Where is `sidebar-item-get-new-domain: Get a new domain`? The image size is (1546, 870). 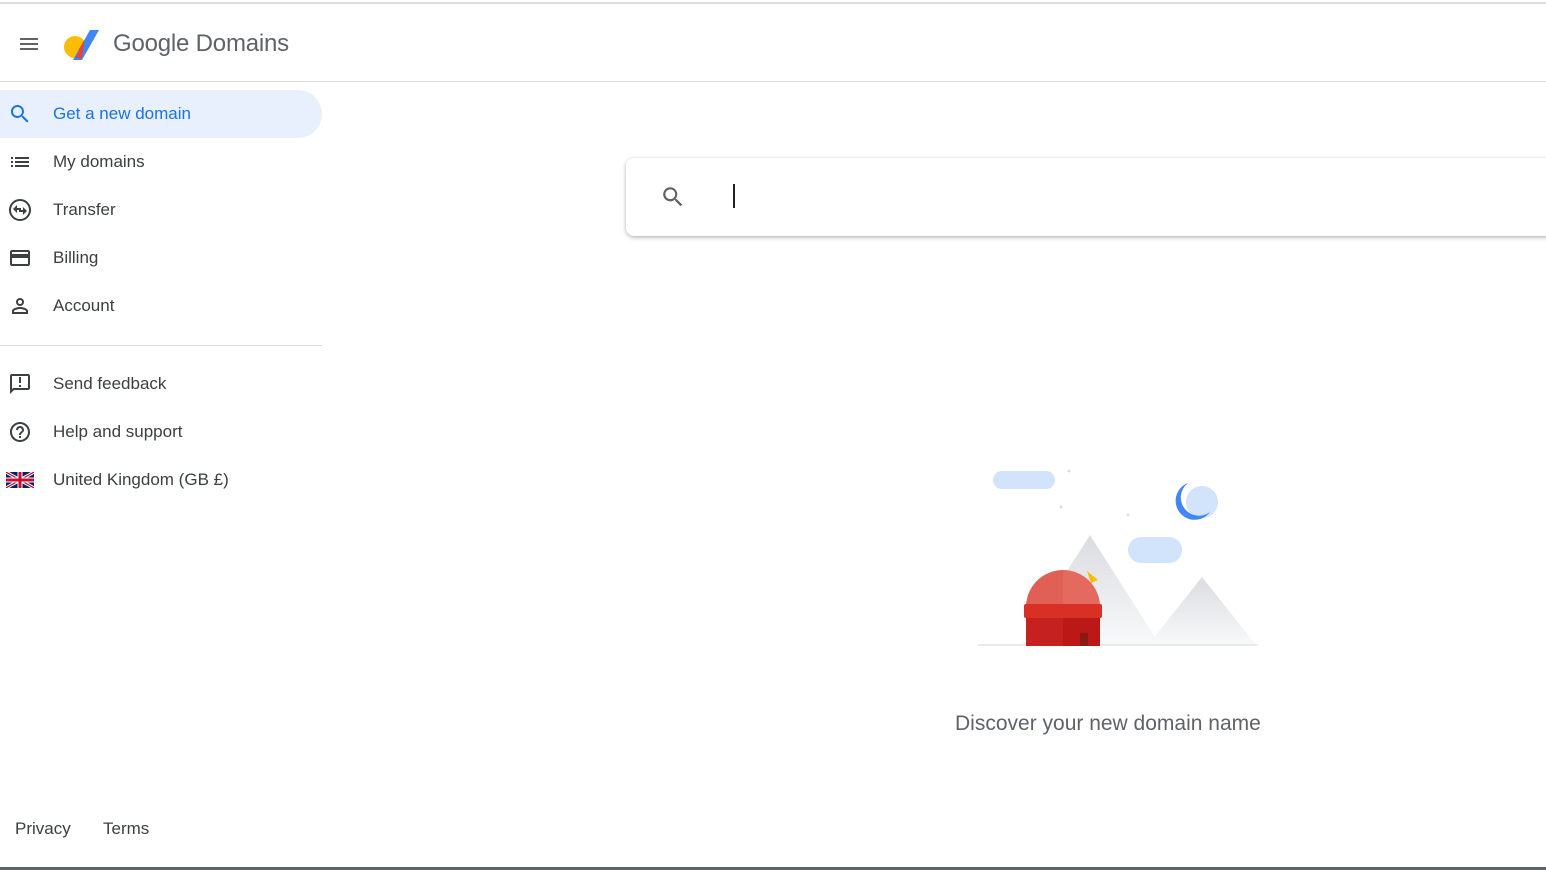 sidebar-item-get-new-domain: Get a new domain is located at coordinates (161, 114).